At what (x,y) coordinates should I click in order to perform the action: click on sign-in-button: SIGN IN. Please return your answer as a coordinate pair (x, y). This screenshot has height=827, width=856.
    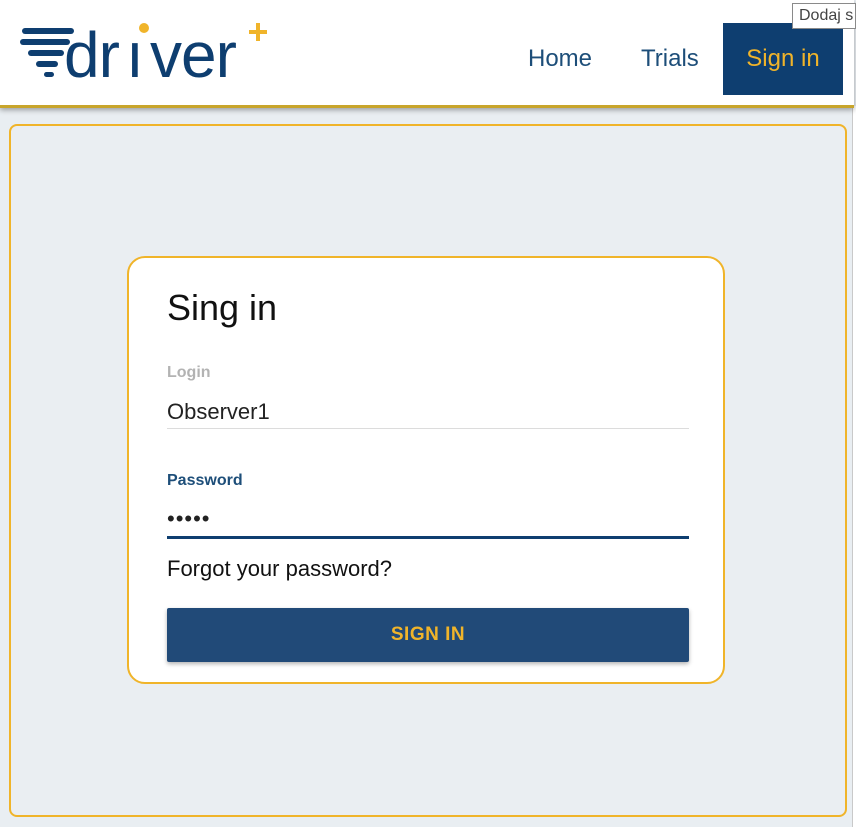
    Looking at the image, I should click on (428, 635).